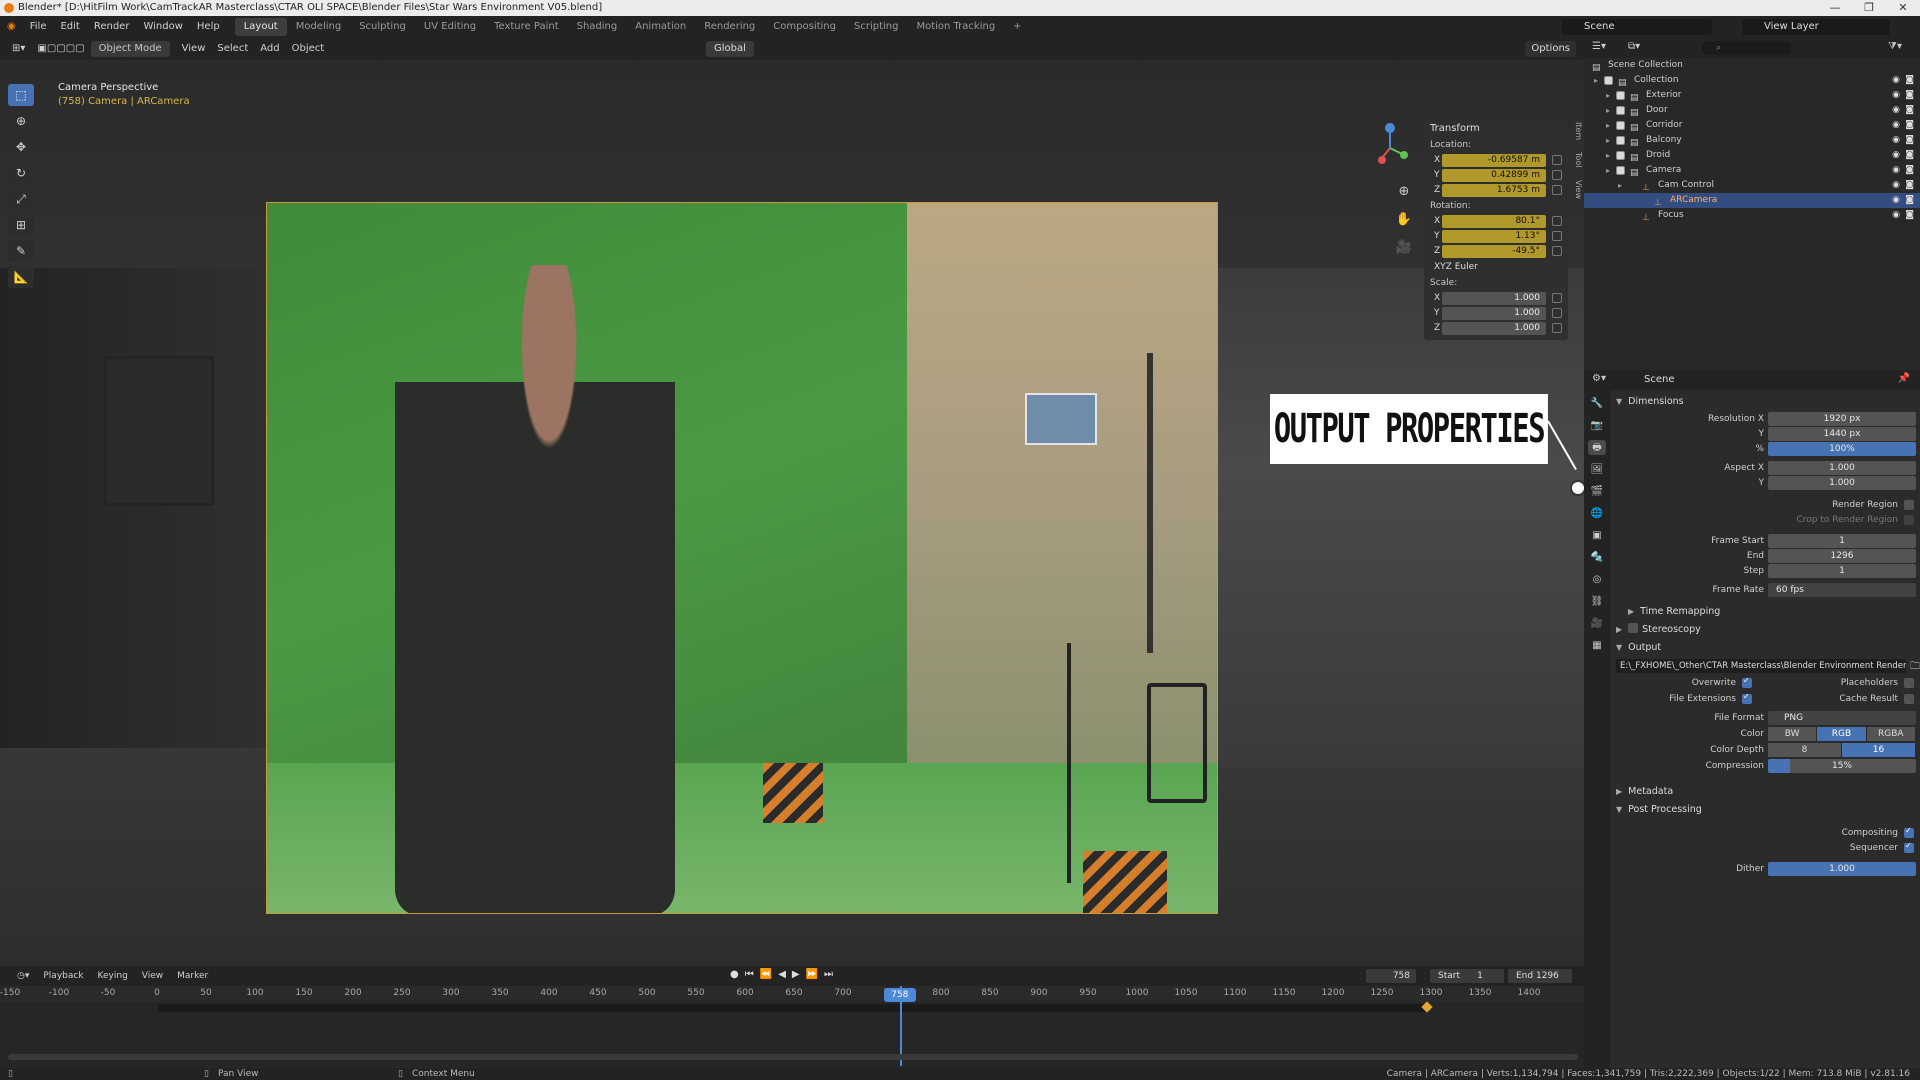 This screenshot has width=1920, height=1080. I want to click on properties-editor-icon: ⚙▾, so click(1599, 378).